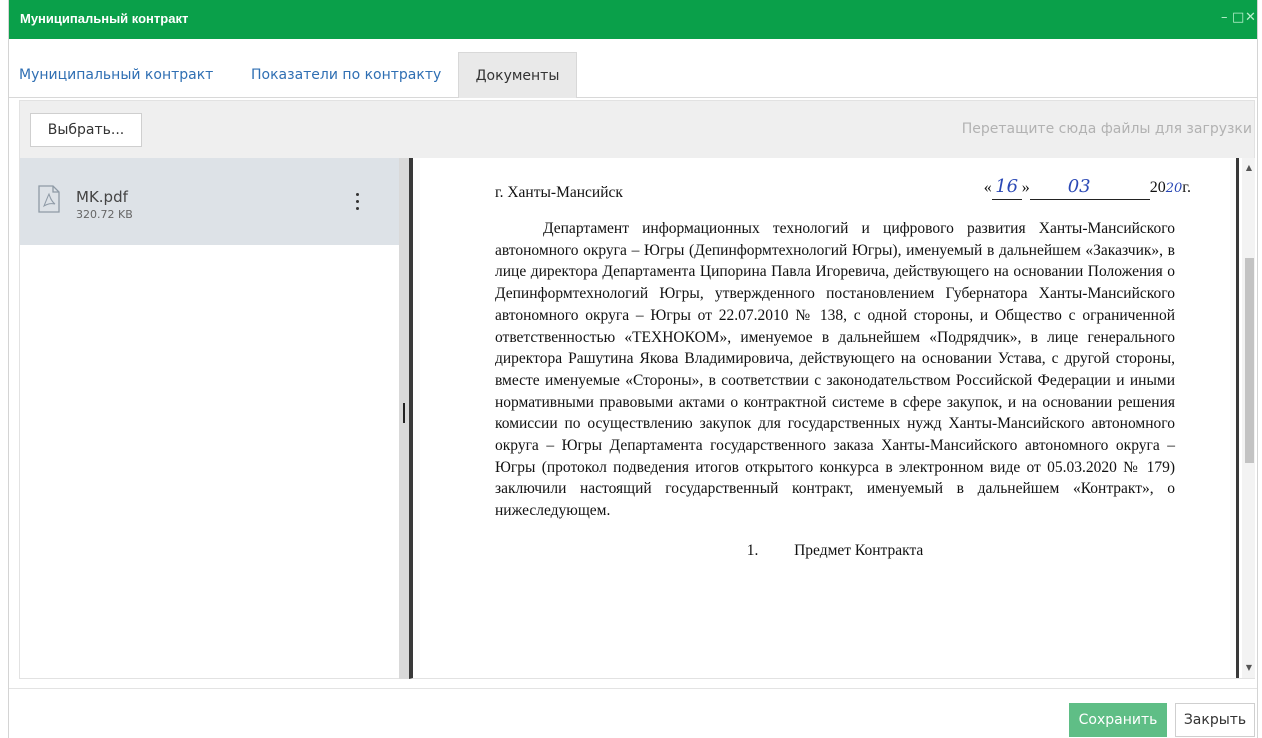  I want to click on viewer-scrollbar: ▲ ▼, so click(1248, 418).